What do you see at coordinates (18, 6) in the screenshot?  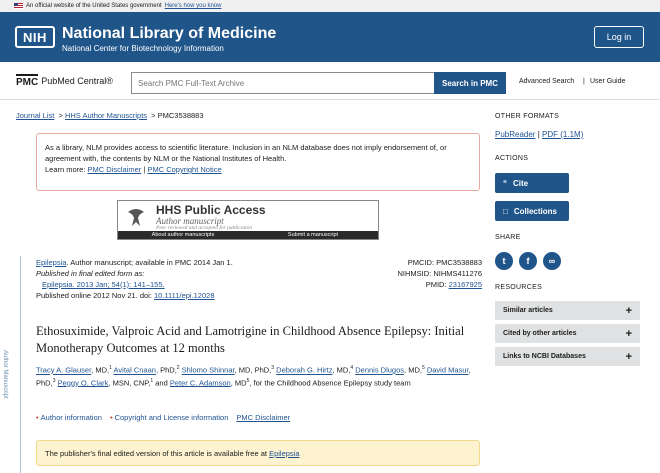 I see `us-flag-icon` at bounding box center [18, 6].